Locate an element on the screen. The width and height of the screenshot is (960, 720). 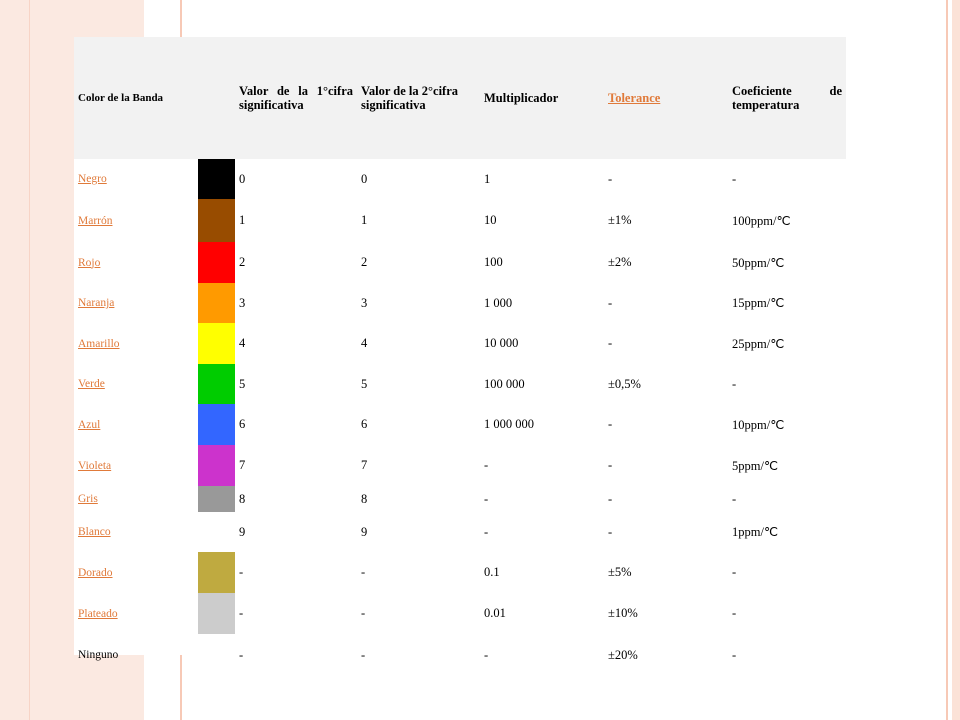
first-digit-cell: 2 is located at coordinates (242, 262).